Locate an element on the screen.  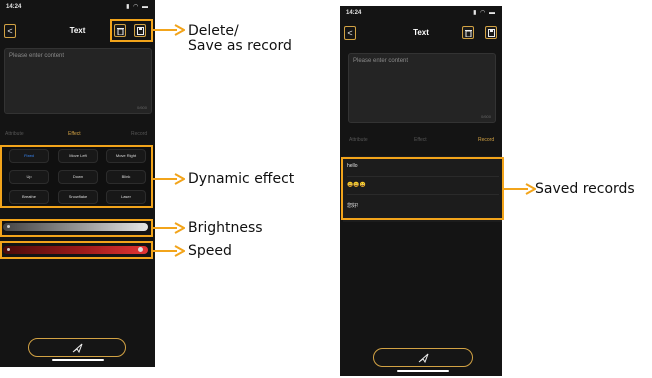
delete-save-highlight is located at coordinates (131, 30).